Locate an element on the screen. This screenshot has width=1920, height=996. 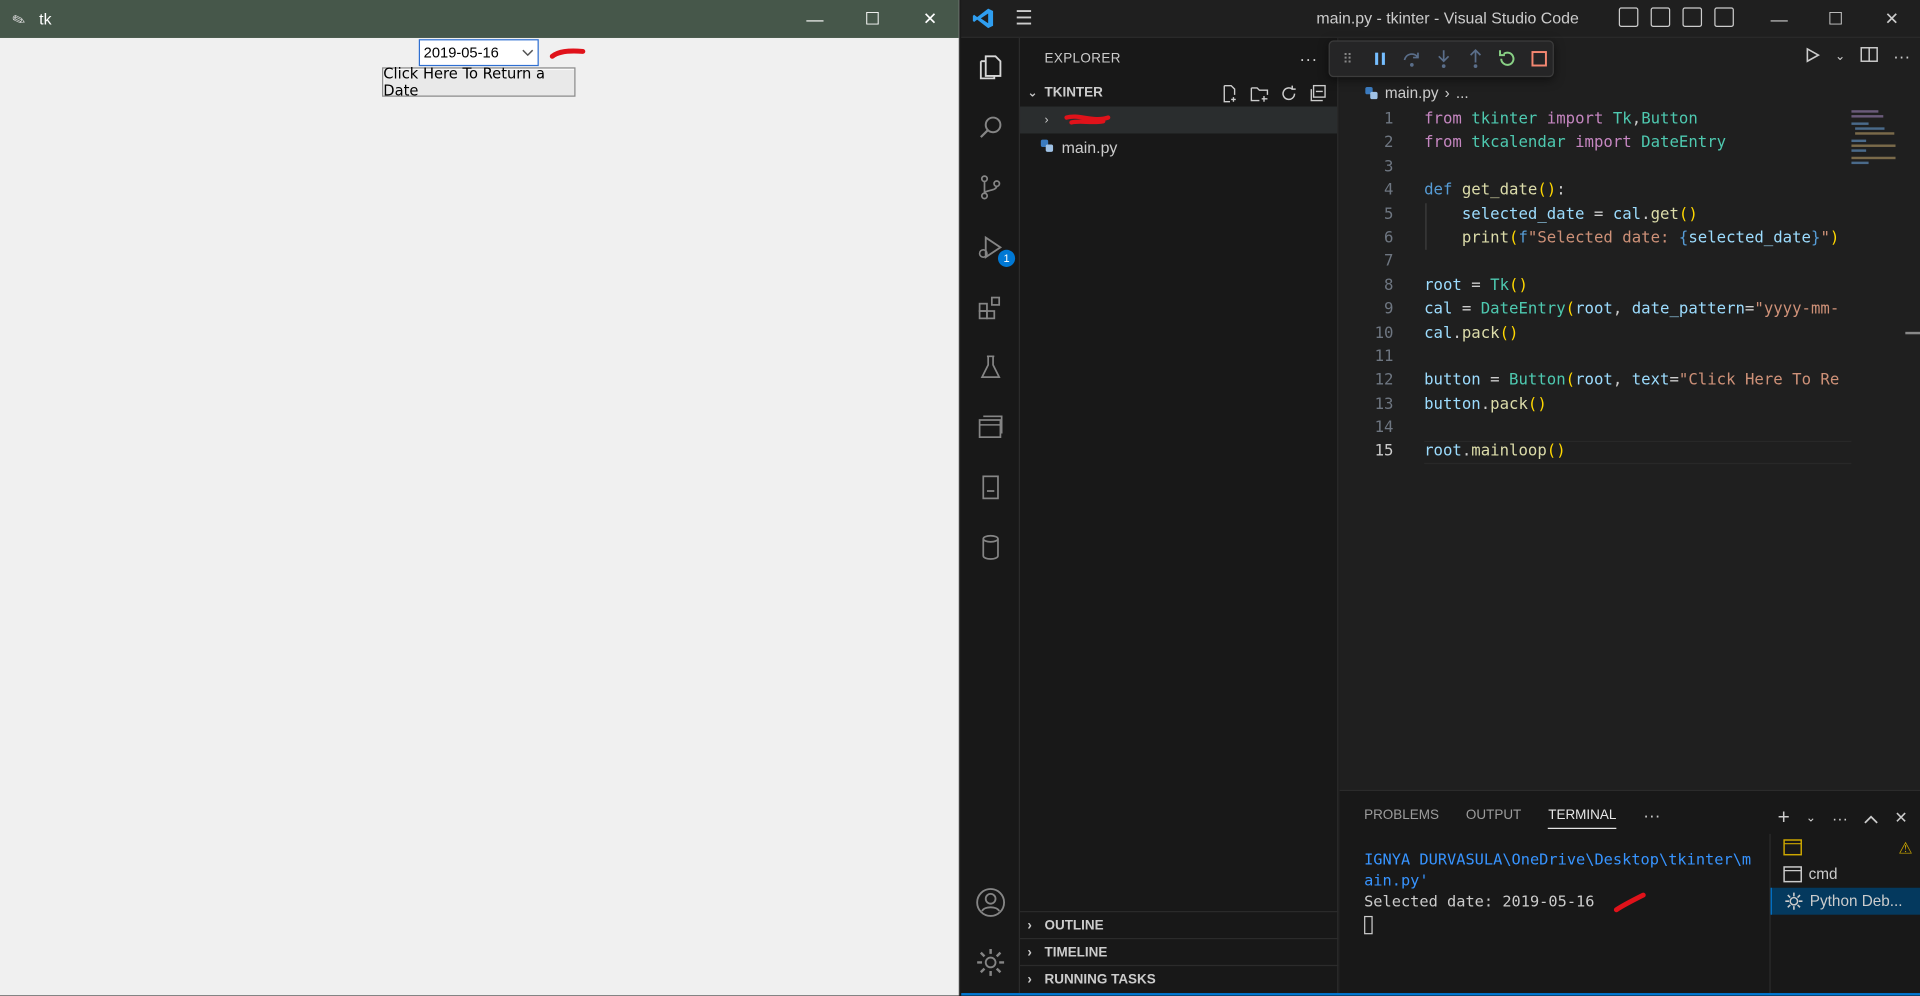
pause-icon is located at coordinates (1379, 58).